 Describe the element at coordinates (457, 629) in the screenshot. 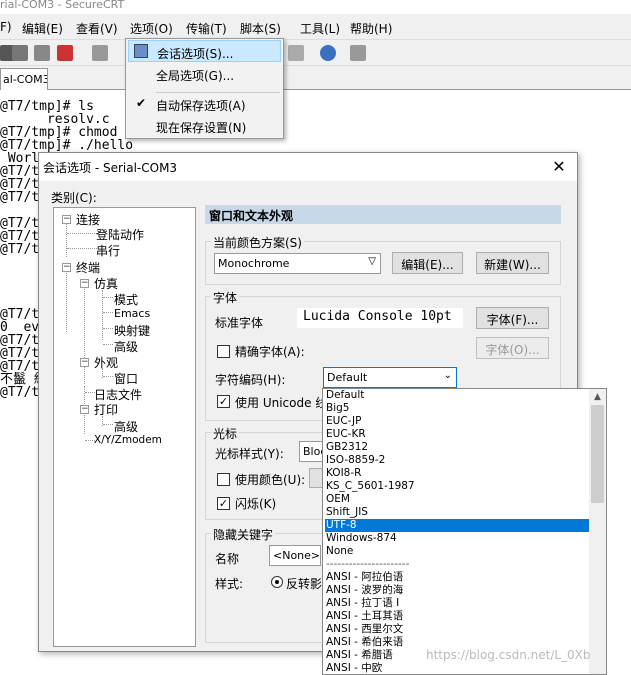

I see `list-item: ANSI - 西里尔文` at that location.